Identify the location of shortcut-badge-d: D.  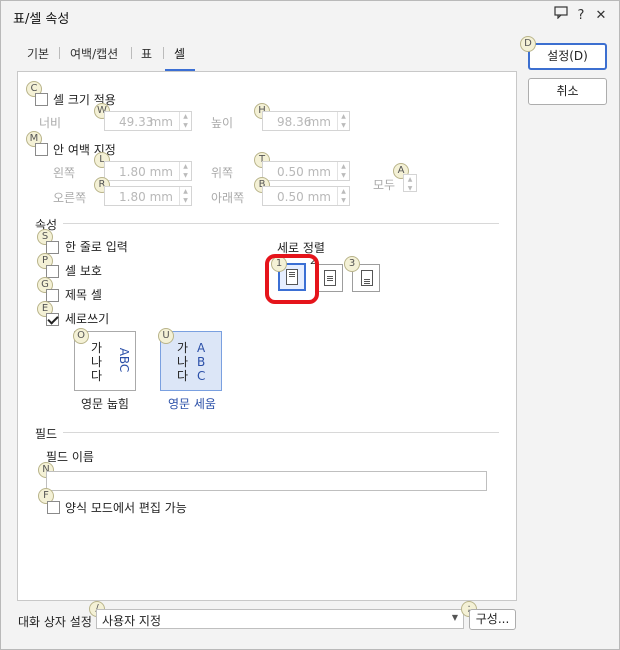
(528, 44).